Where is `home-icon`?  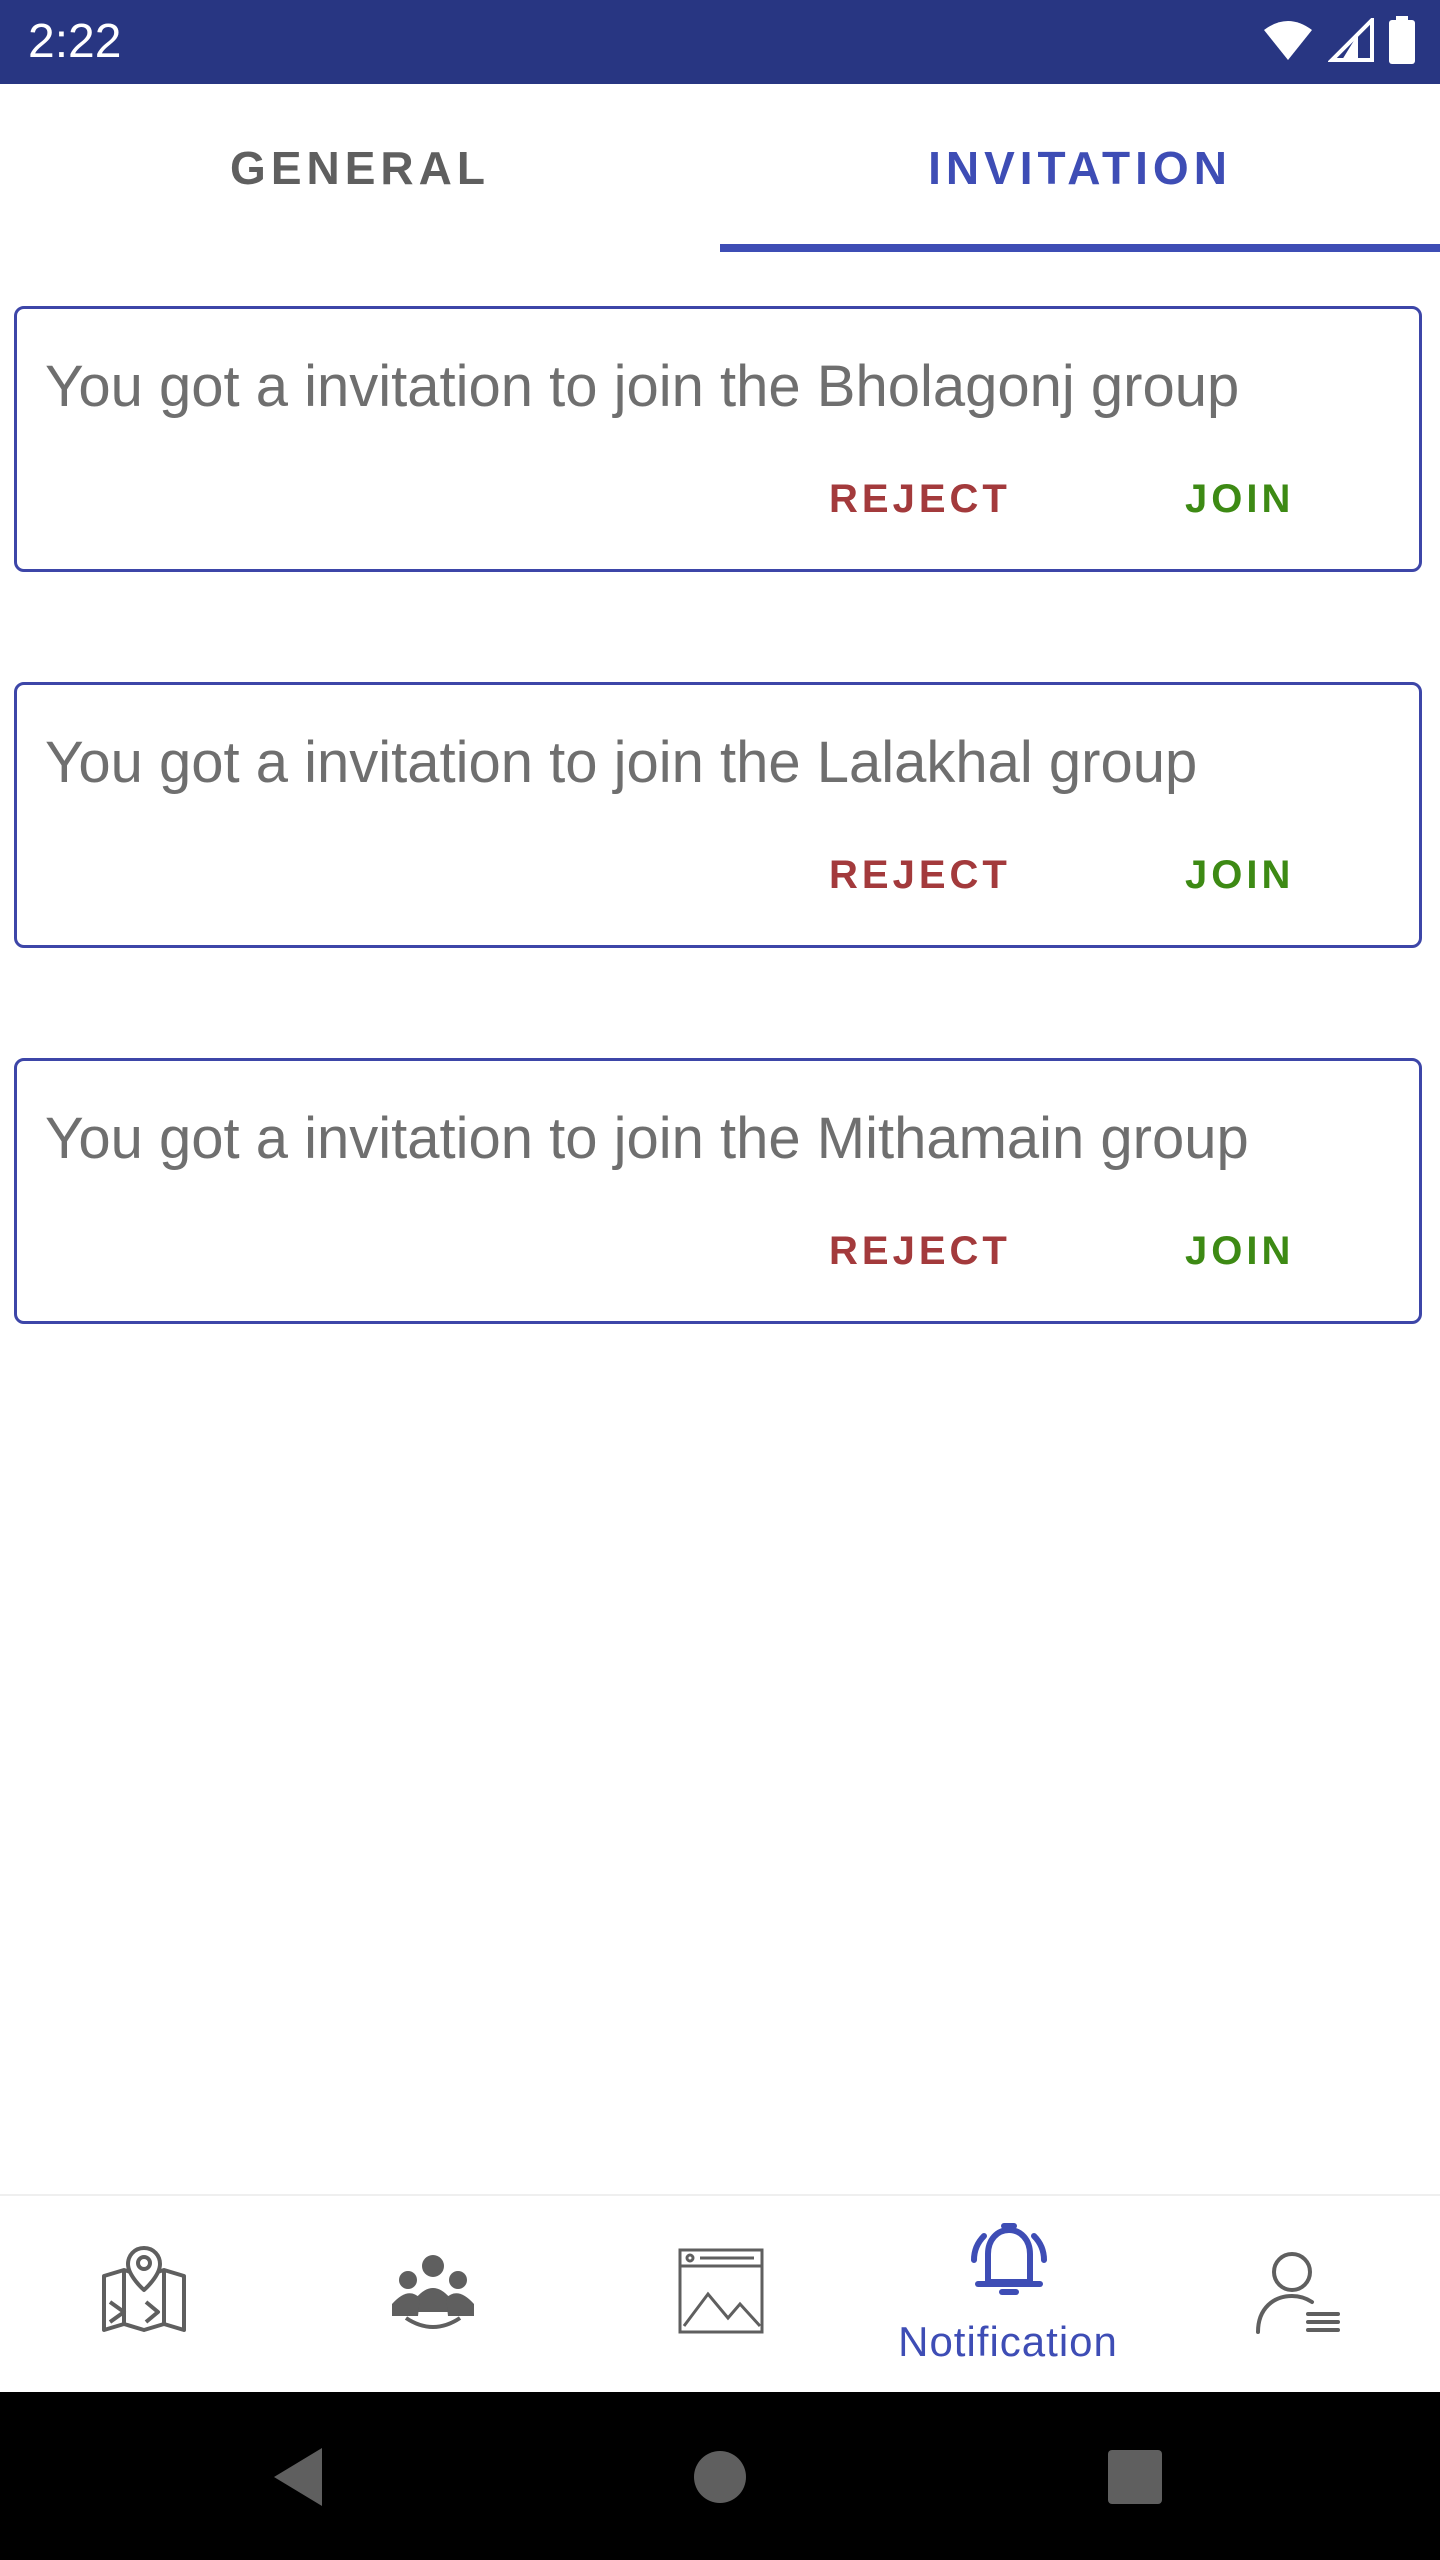 home-icon is located at coordinates (720, 2477).